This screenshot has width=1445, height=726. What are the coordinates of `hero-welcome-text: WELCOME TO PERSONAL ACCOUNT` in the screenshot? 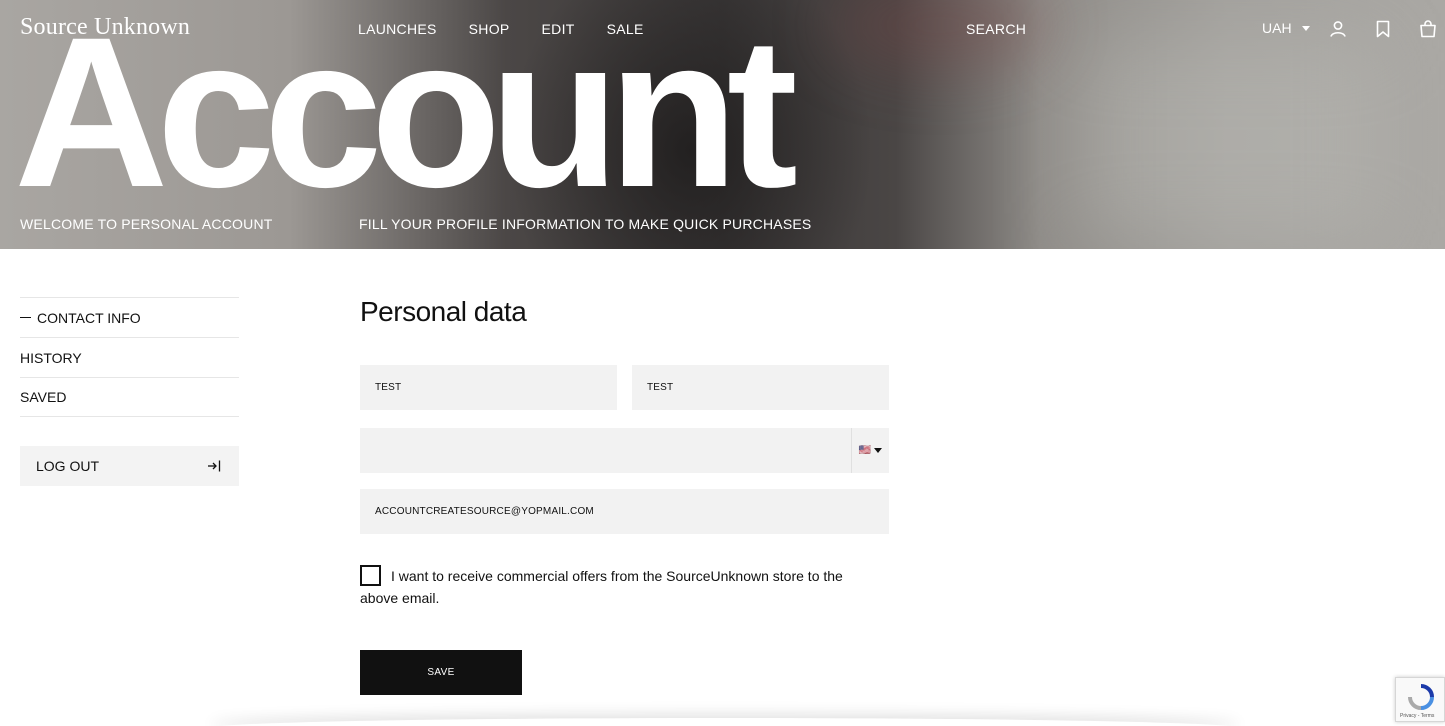 It's located at (146, 224).